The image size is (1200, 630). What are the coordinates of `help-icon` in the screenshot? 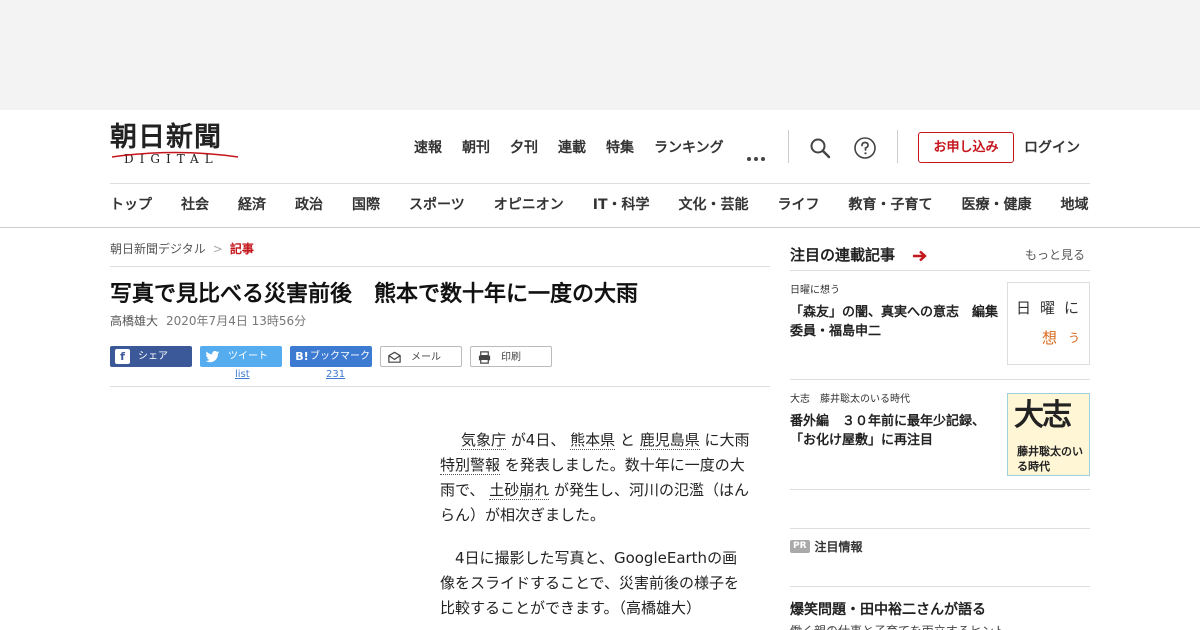 It's located at (865, 148).